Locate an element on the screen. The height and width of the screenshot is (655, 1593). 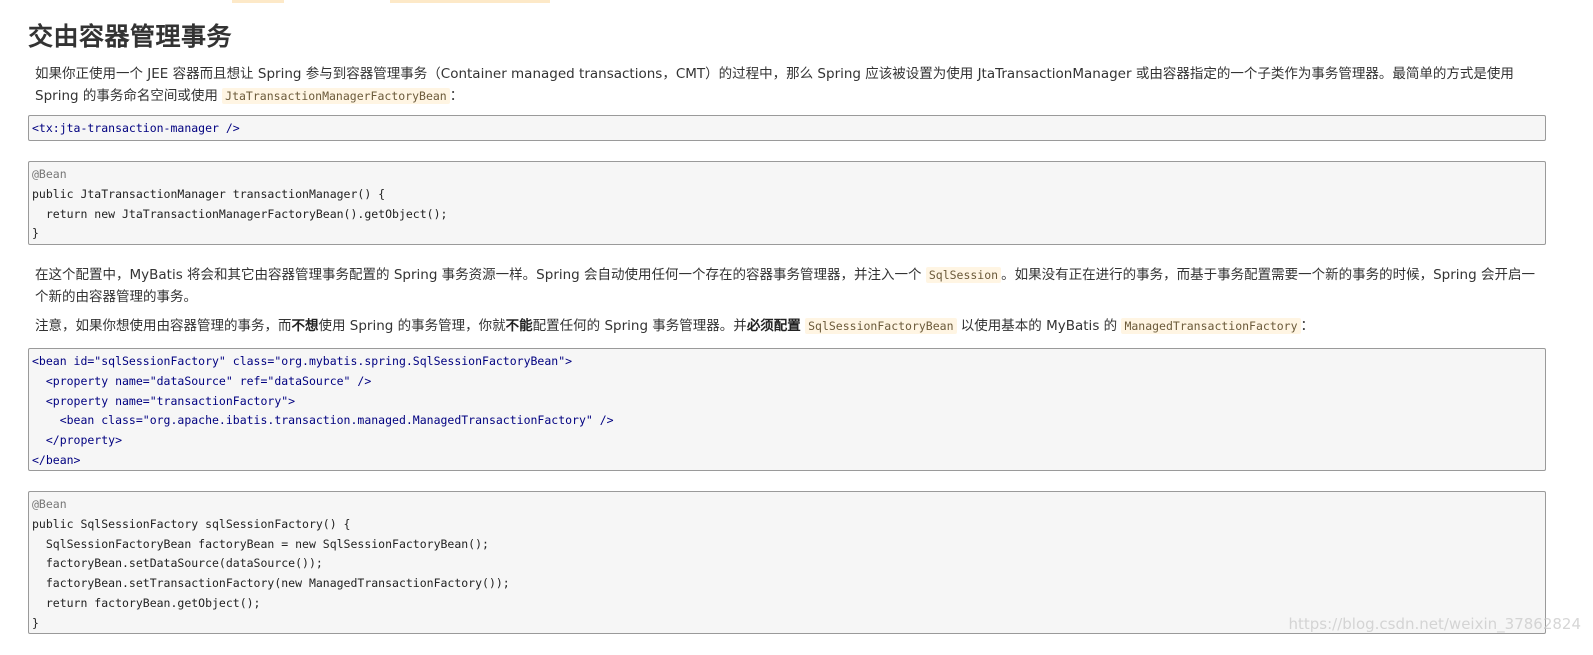
note-text-1: 注意，如果你想使用由容器管理的事务，而 is located at coordinates (163, 326).